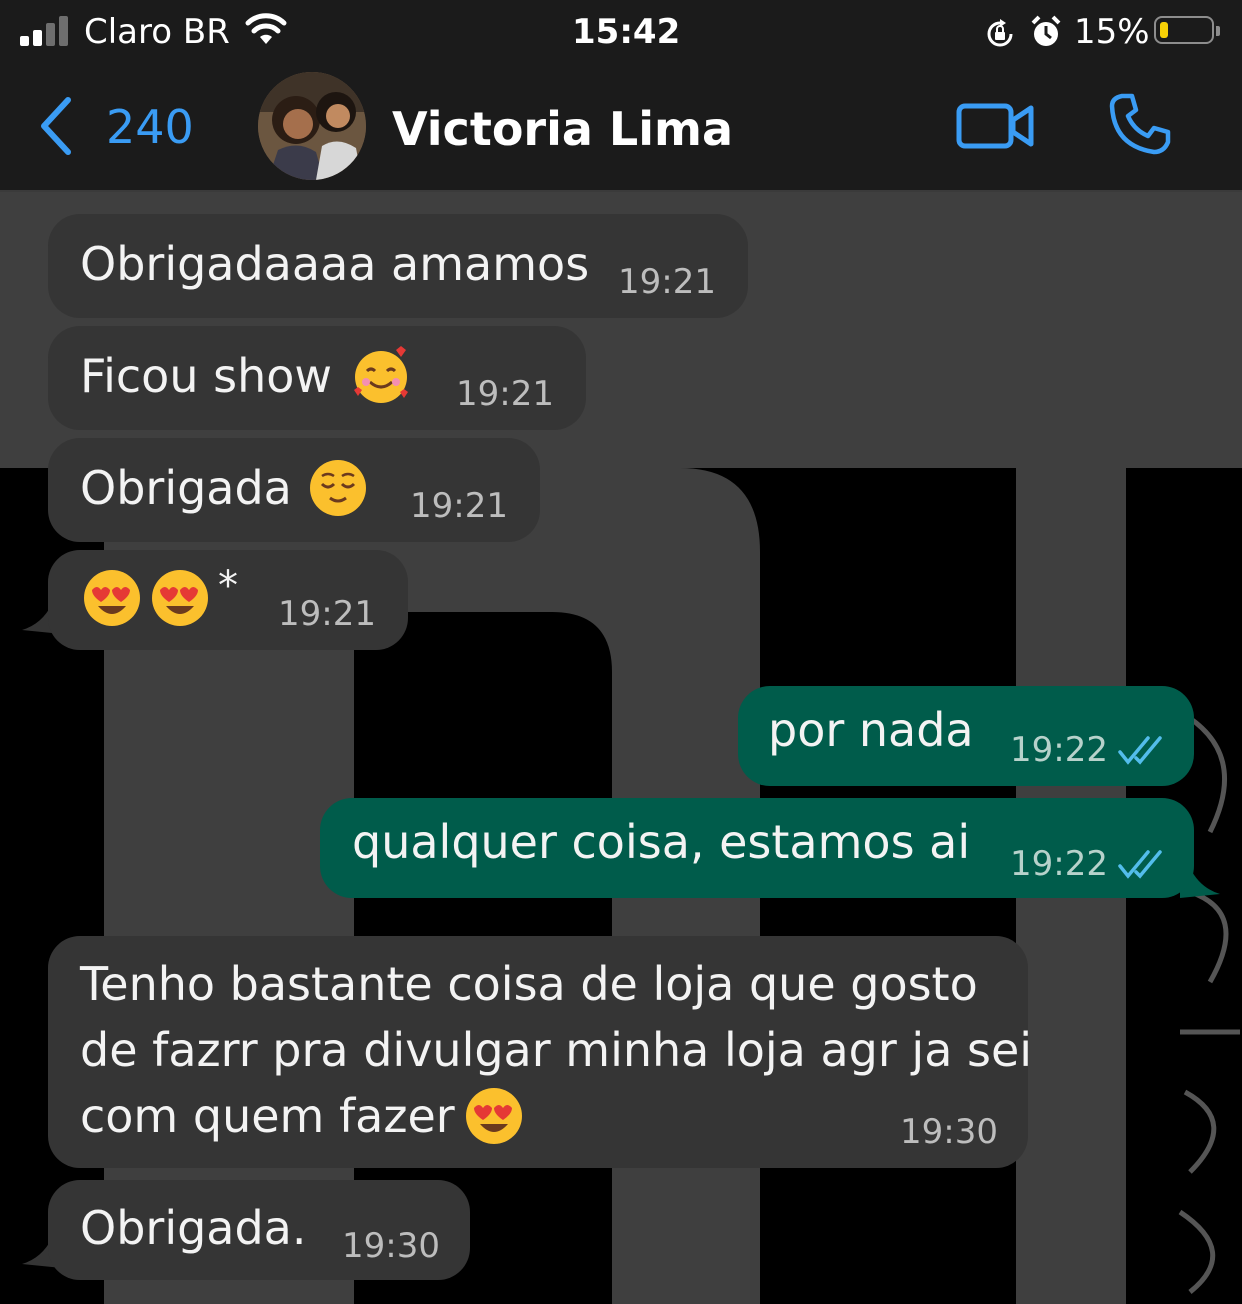  What do you see at coordinates (661, 842) in the screenshot?
I see `message-text: qualquer coisa, estamos ai` at bounding box center [661, 842].